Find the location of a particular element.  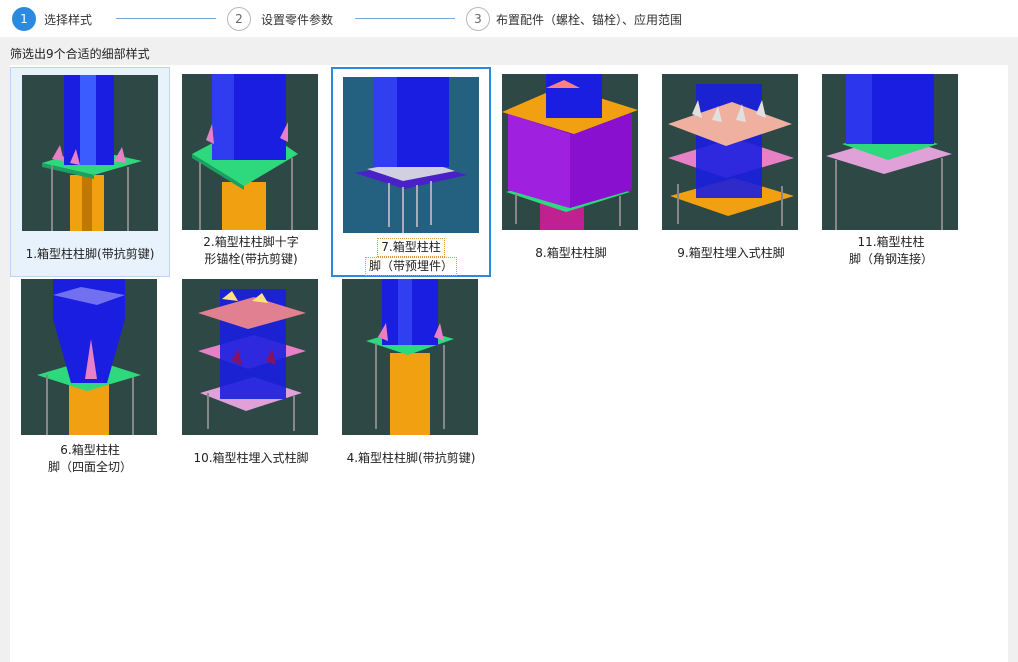

style-card-9: 9.箱型柱埋入式柱脚 is located at coordinates (731, 172).